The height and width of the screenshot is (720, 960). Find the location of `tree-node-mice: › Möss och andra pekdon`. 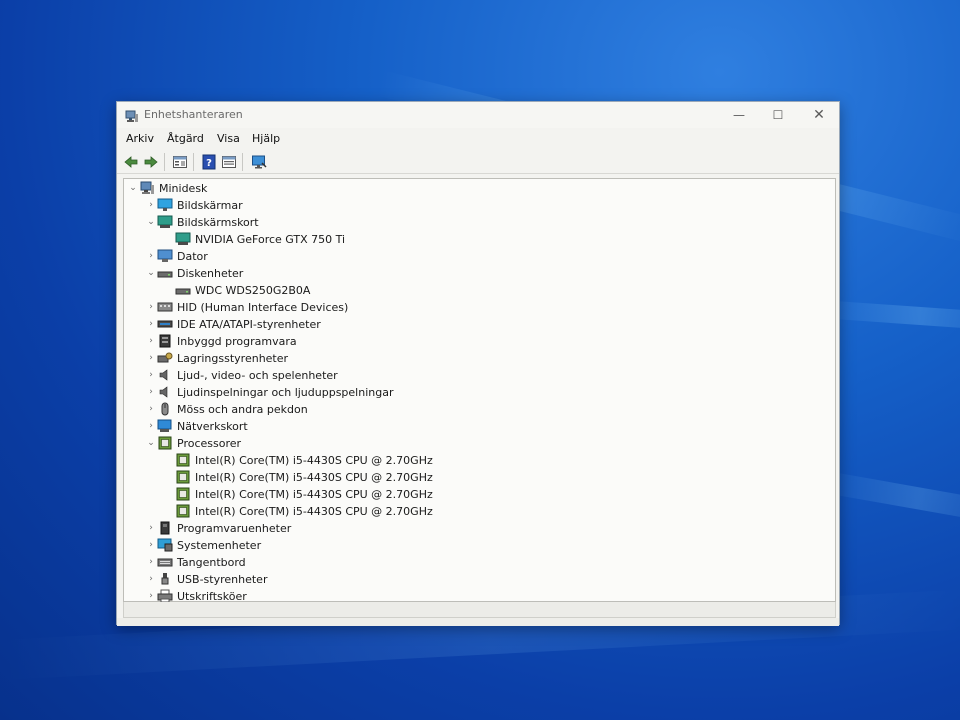

tree-node-mice: › Möss och andra pekdon is located at coordinates (226, 409).